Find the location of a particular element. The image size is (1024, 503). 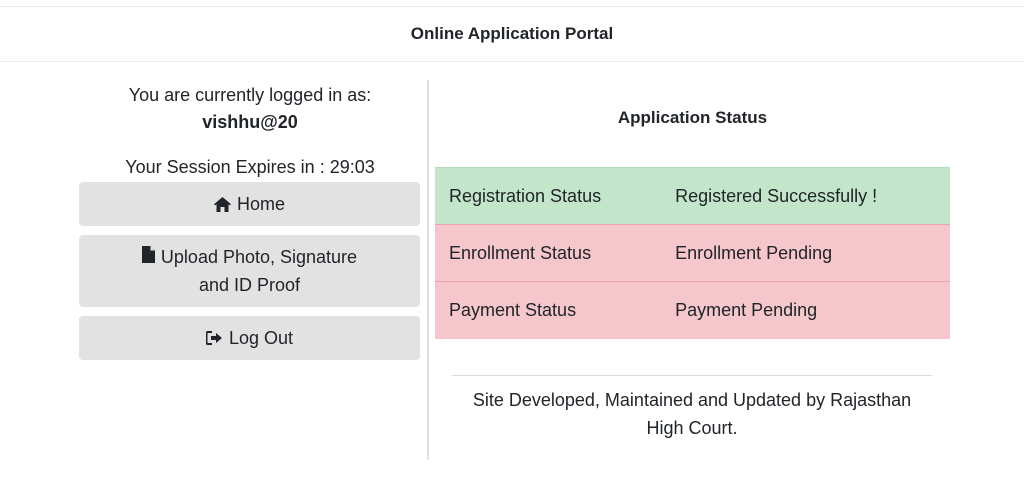

status-label: Registration Status is located at coordinates (548, 196).